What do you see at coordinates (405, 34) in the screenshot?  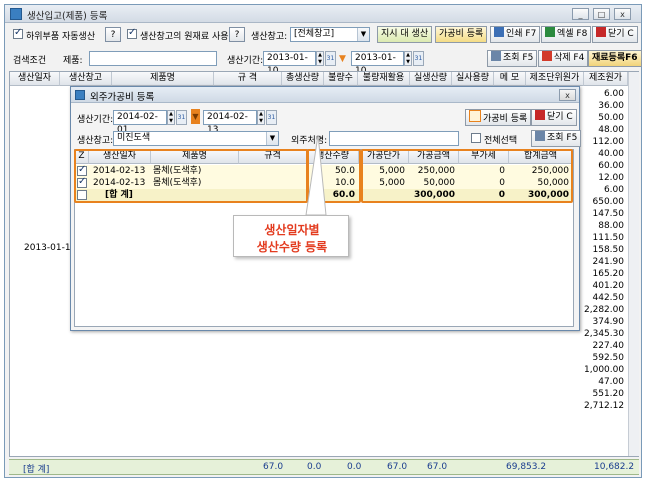 I see `order-production-button: 지시 대 생산` at bounding box center [405, 34].